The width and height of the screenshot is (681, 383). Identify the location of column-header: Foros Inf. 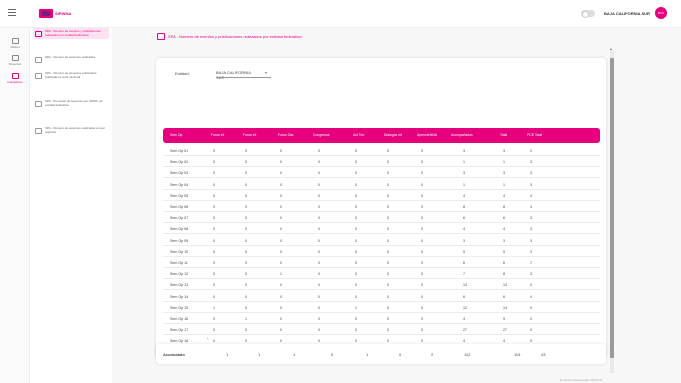
(217, 135).